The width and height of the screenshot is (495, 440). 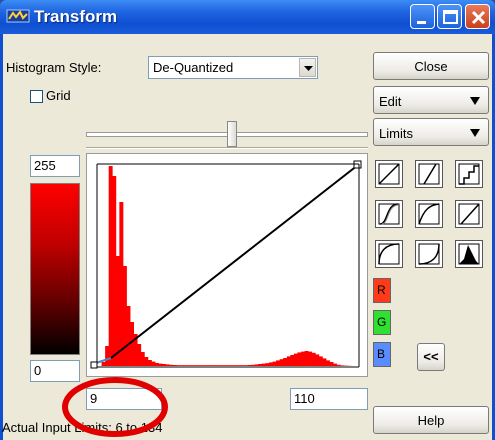 I want to click on green-channel-button: G, so click(x=382, y=322).